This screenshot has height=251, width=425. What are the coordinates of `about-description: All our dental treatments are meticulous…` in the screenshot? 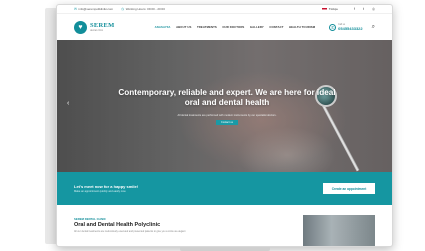 It's located at (130, 231).